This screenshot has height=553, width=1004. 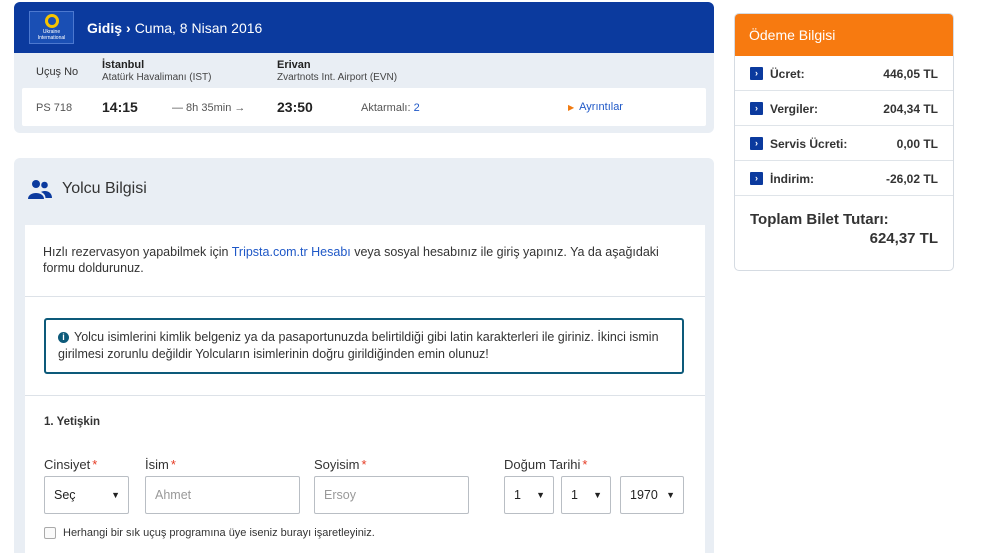 What do you see at coordinates (137, 252) in the screenshot?
I see `intro-text-pre: Hızlı rezervasyon yapabilmek için` at bounding box center [137, 252].